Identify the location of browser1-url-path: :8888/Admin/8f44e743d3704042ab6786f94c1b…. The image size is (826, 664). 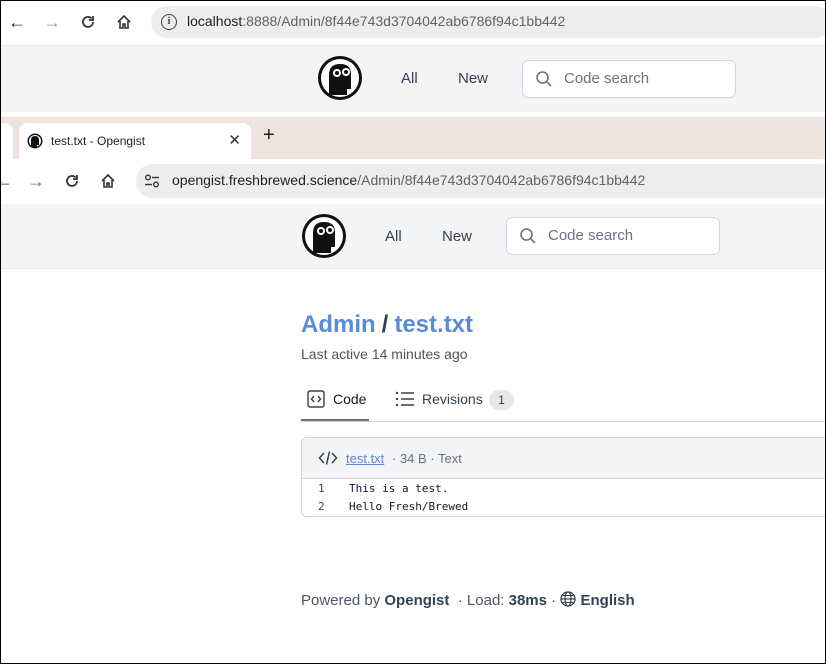
(404, 21).